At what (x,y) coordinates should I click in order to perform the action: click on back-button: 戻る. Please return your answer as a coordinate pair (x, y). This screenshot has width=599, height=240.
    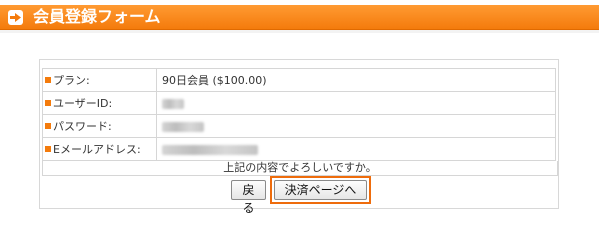
    Looking at the image, I should click on (248, 197).